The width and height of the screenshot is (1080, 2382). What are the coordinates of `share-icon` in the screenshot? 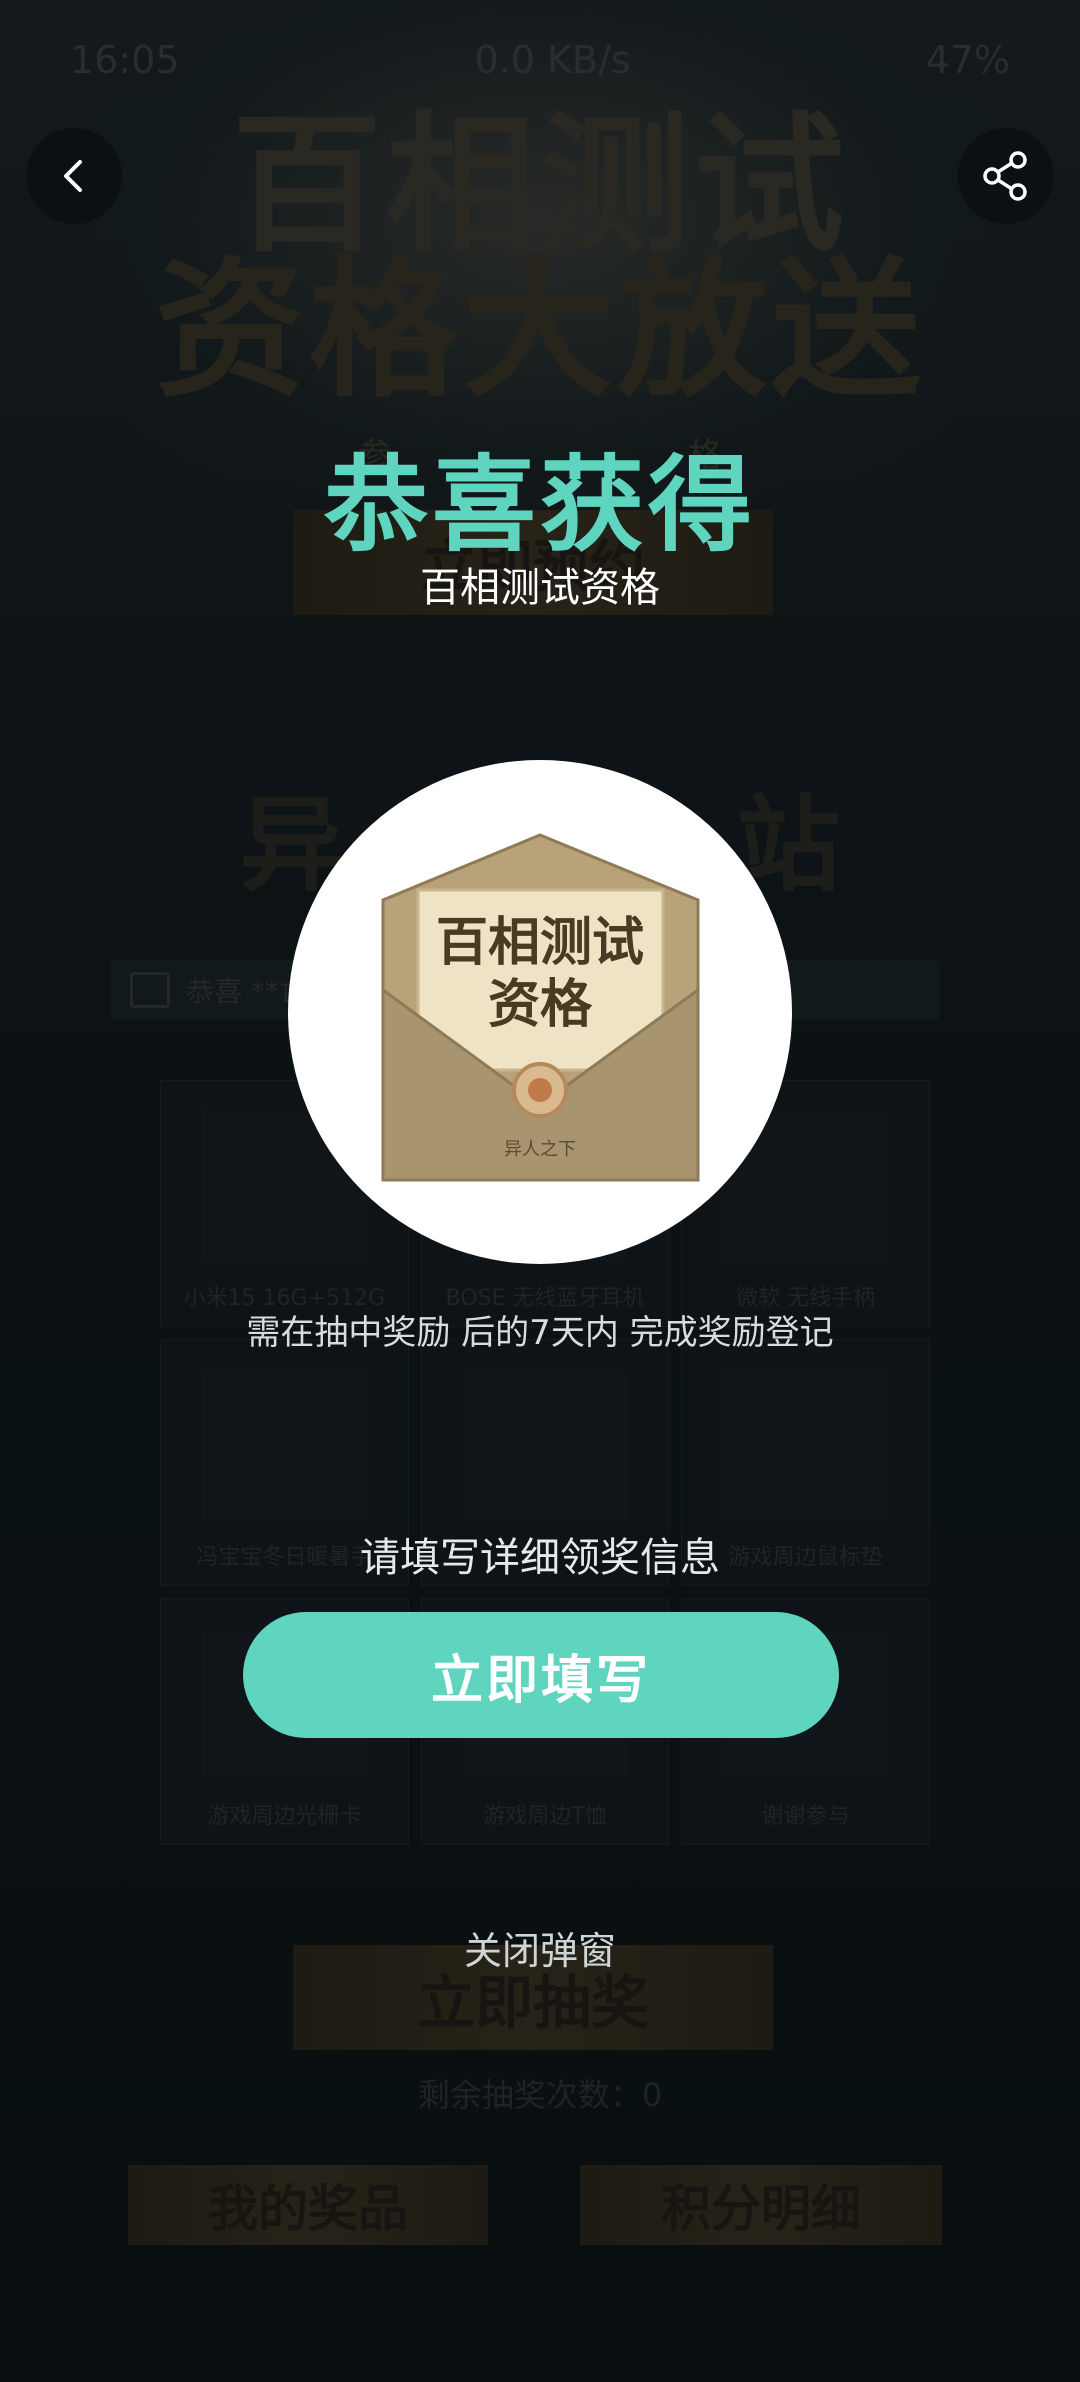 It's located at (1005, 176).